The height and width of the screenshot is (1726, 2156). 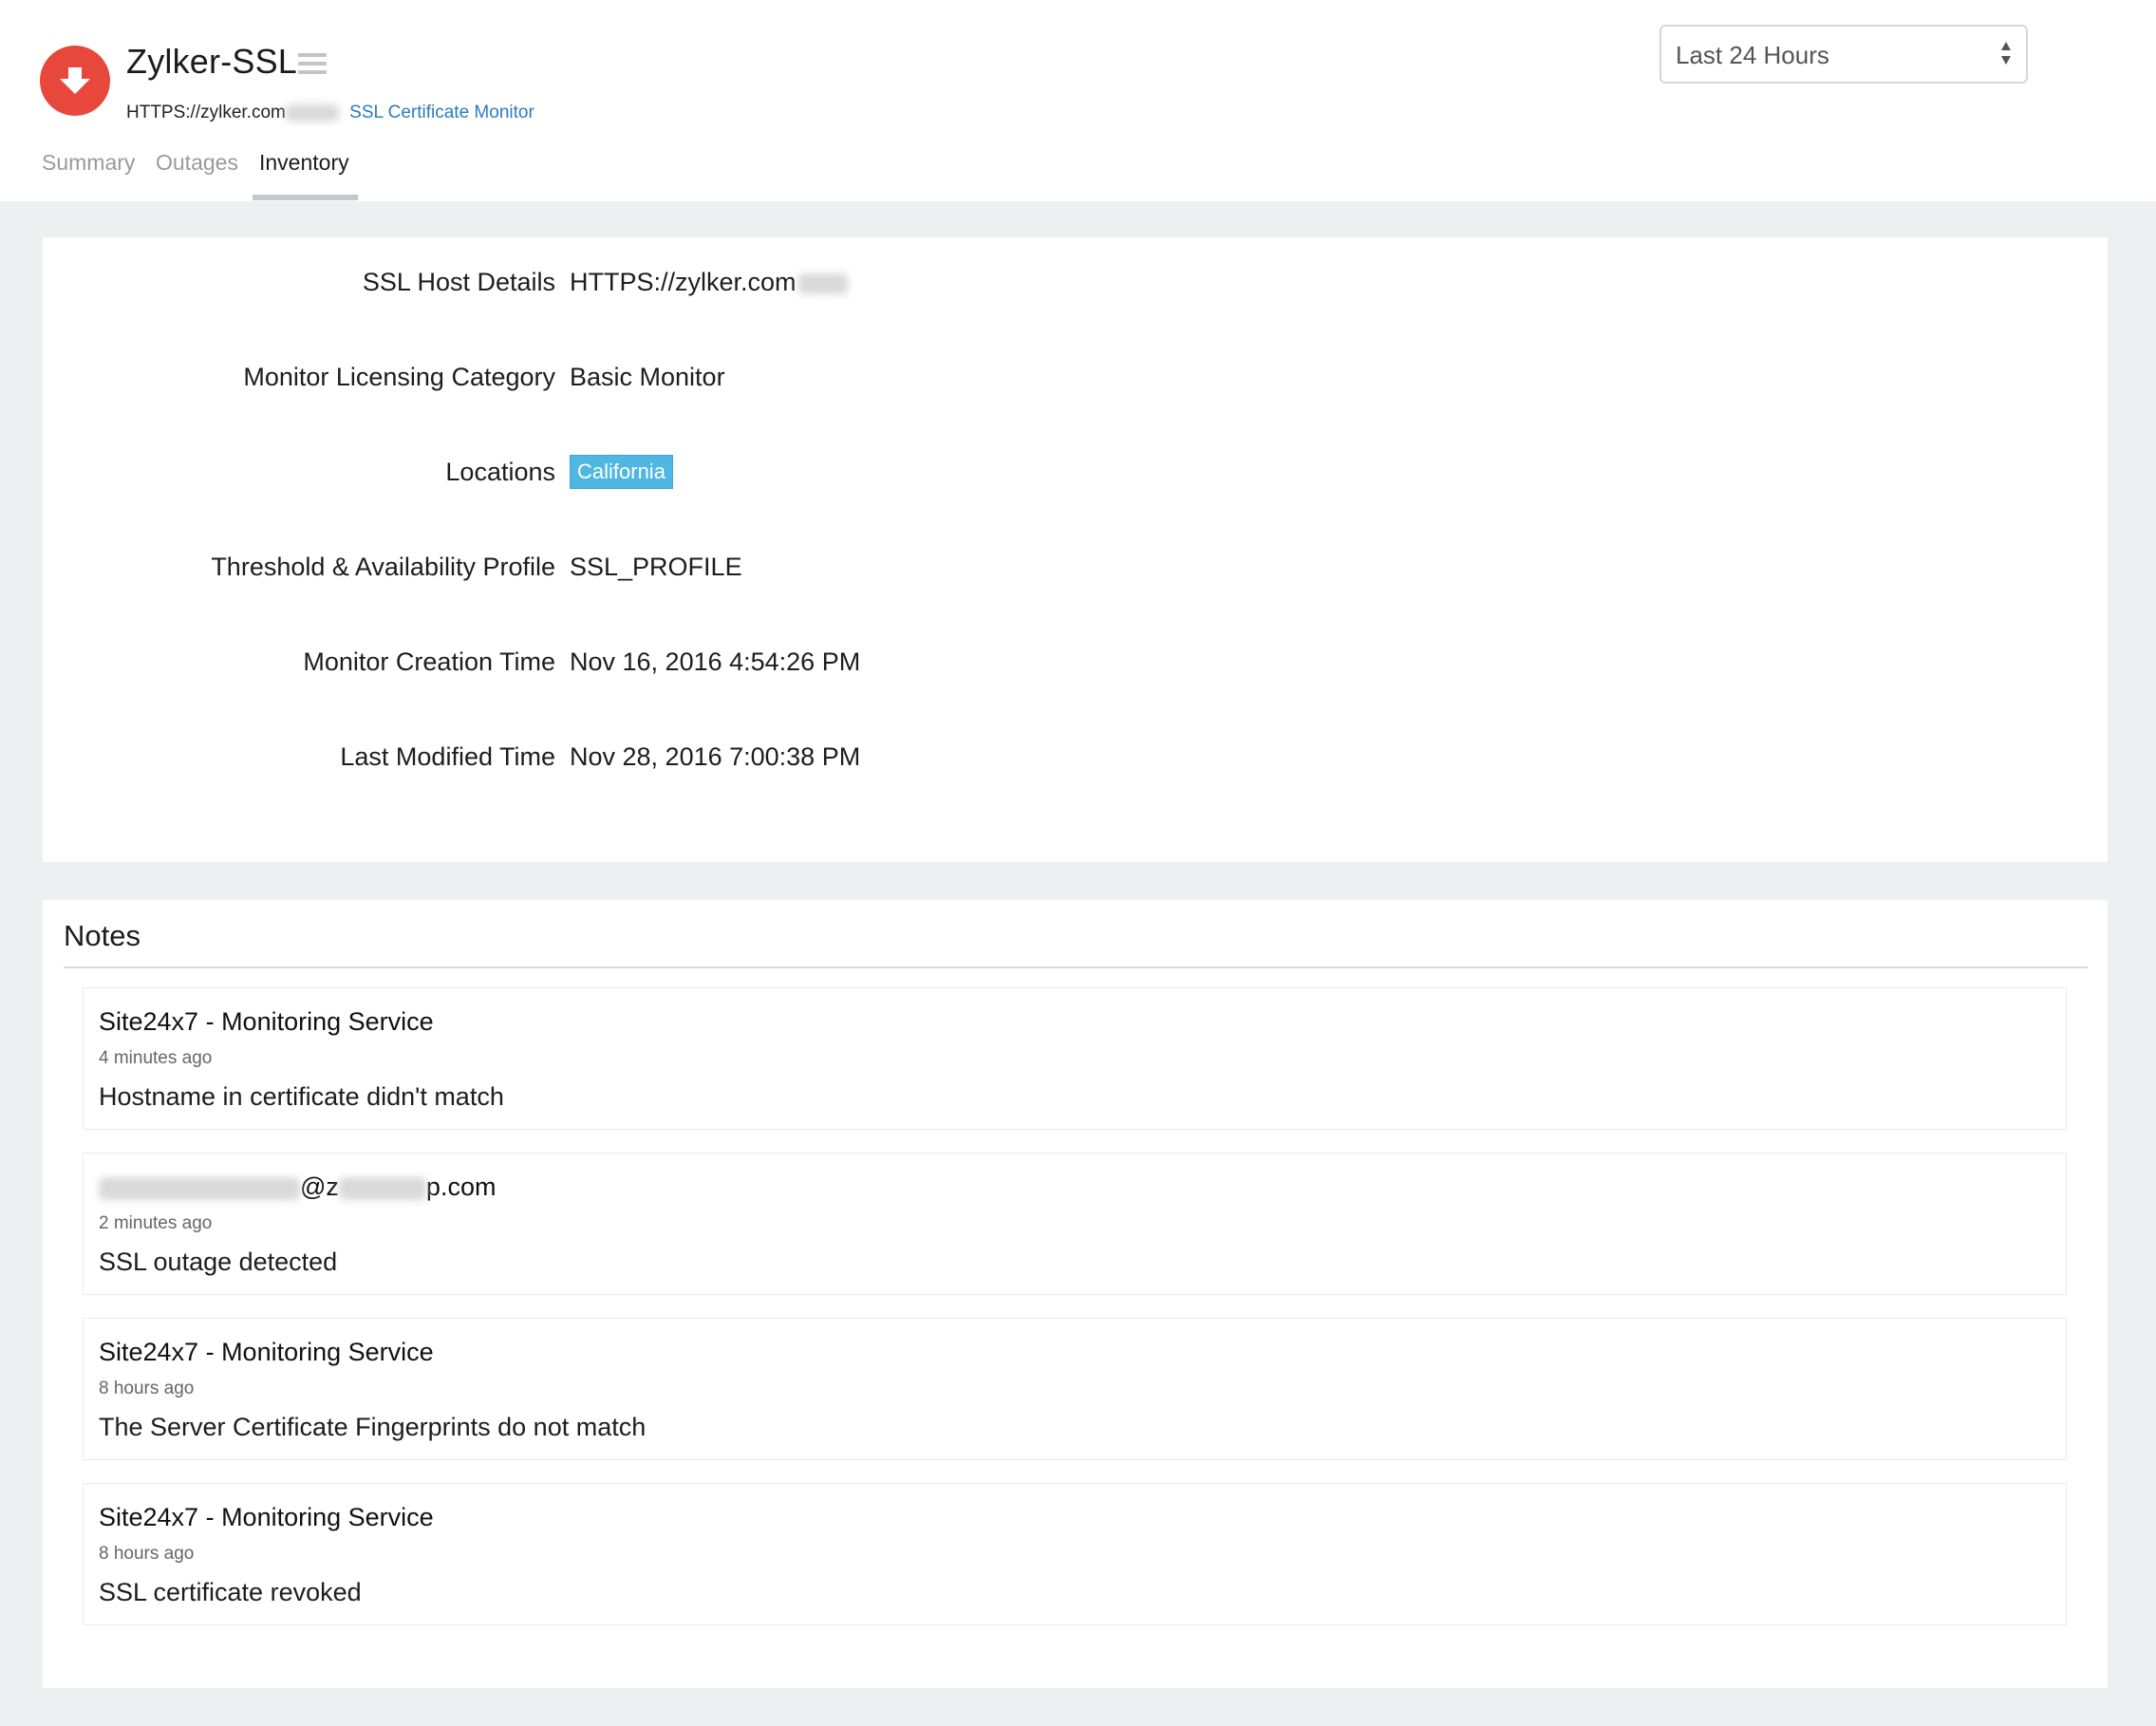 I want to click on arrow-down-icon, so click(x=75, y=81).